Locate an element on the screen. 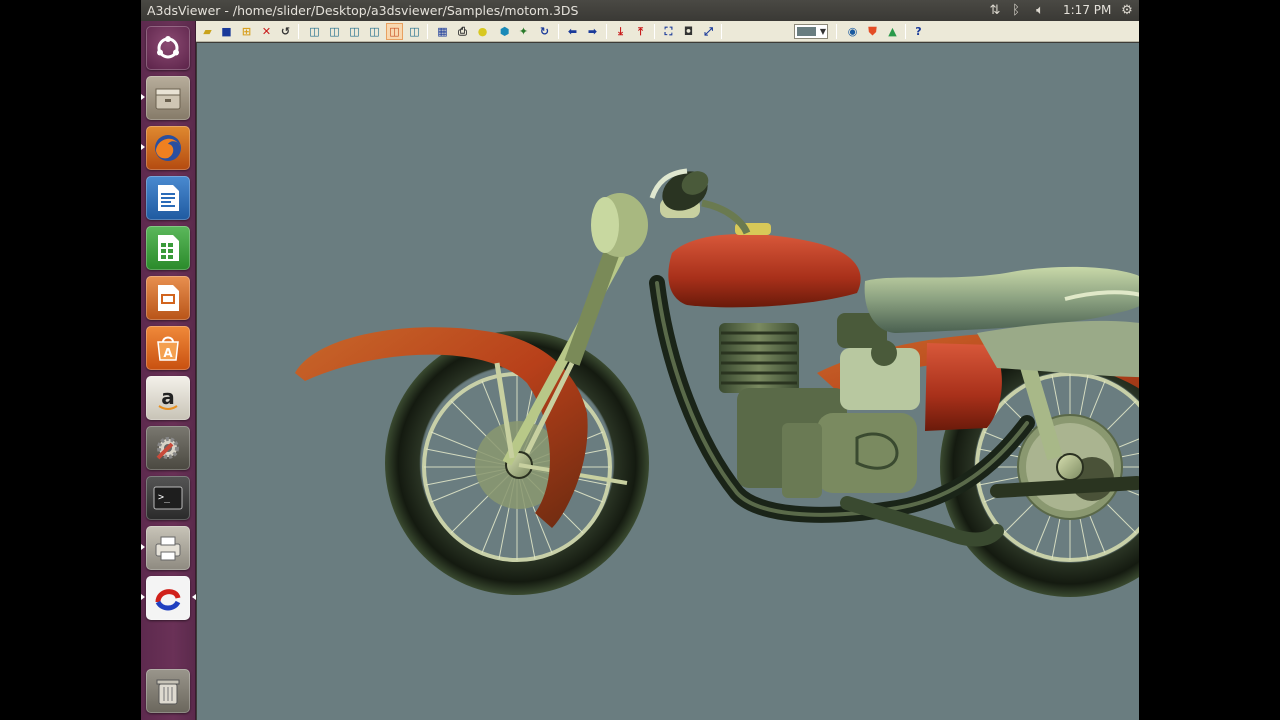 The height and width of the screenshot is (720, 1280). help-icon: ? is located at coordinates (918, 31).